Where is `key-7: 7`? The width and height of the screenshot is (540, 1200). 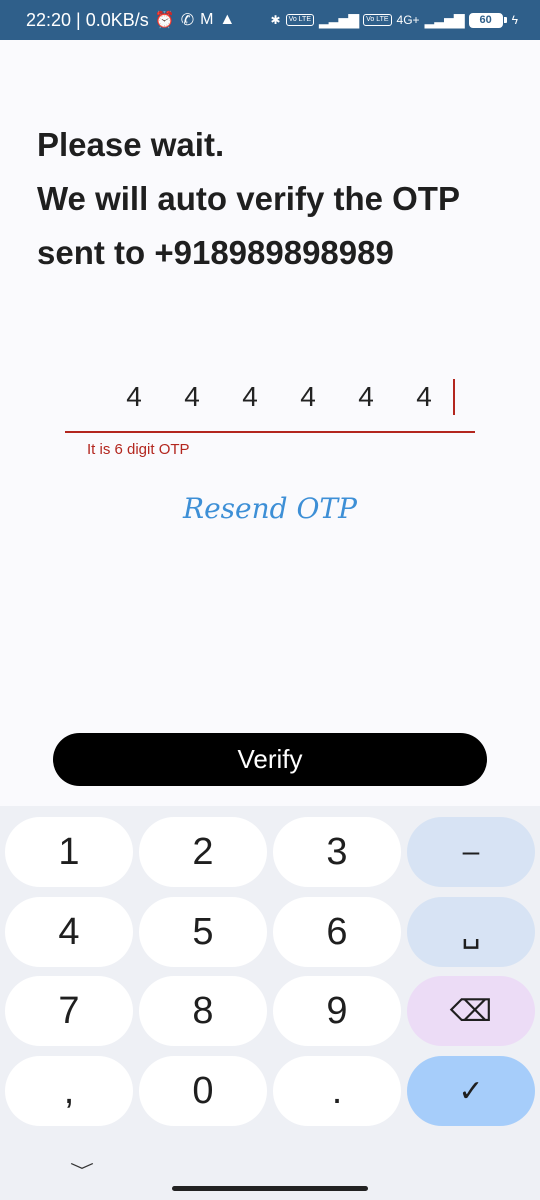 key-7: 7 is located at coordinates (69, 1011).